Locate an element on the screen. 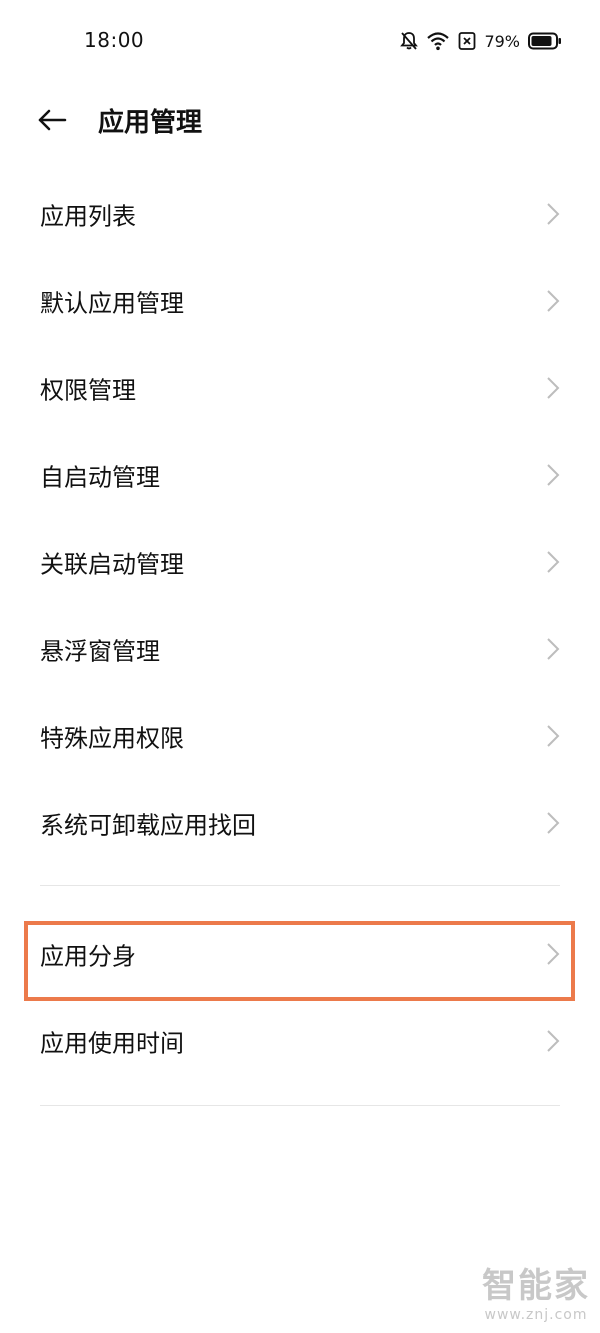 The image size is (600, 1333). battery-icon is located at coordinates (545, 41).